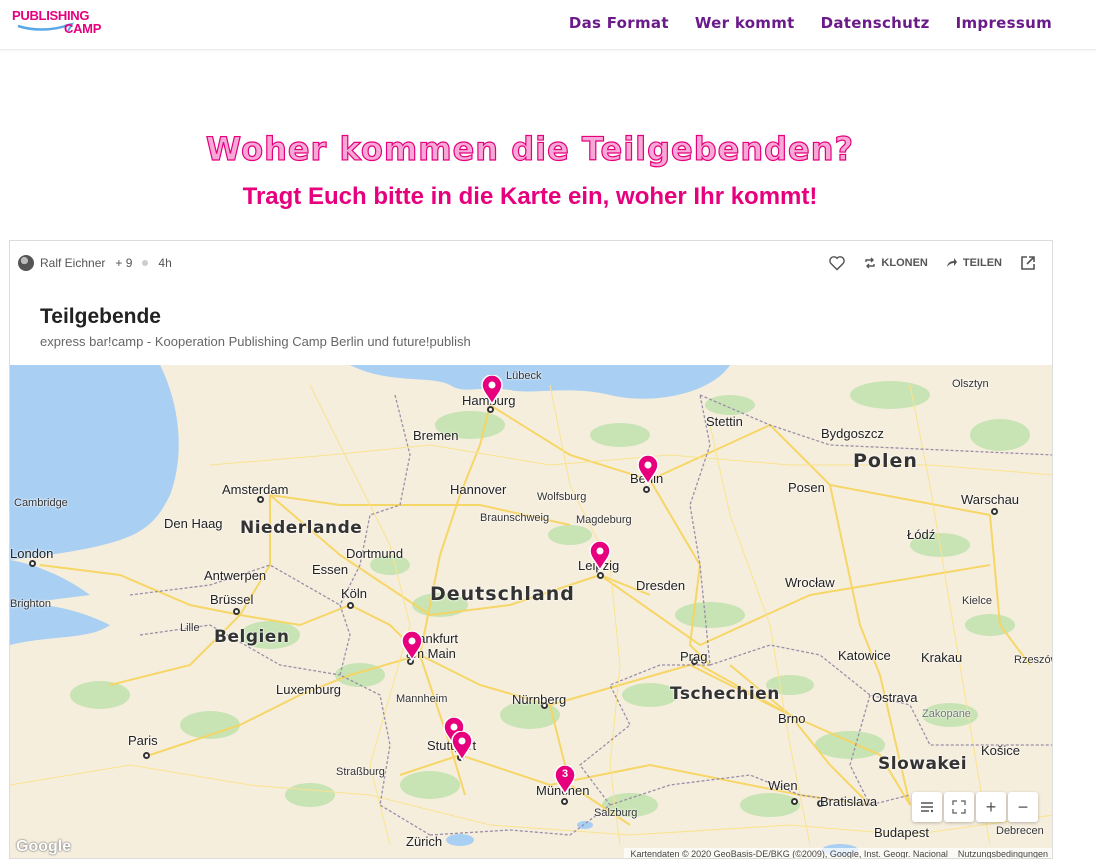  Describe the element at coordinates (26, 263) in the screenshot. I see `avatar` at that location.